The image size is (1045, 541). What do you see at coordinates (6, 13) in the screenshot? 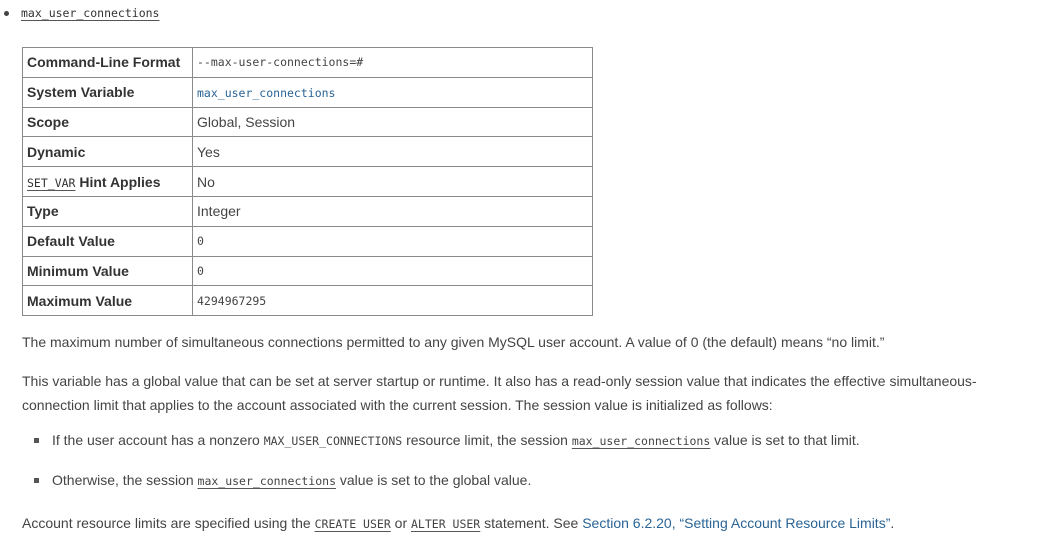
I see `bullet-icon` at bounding box center [6, 13].